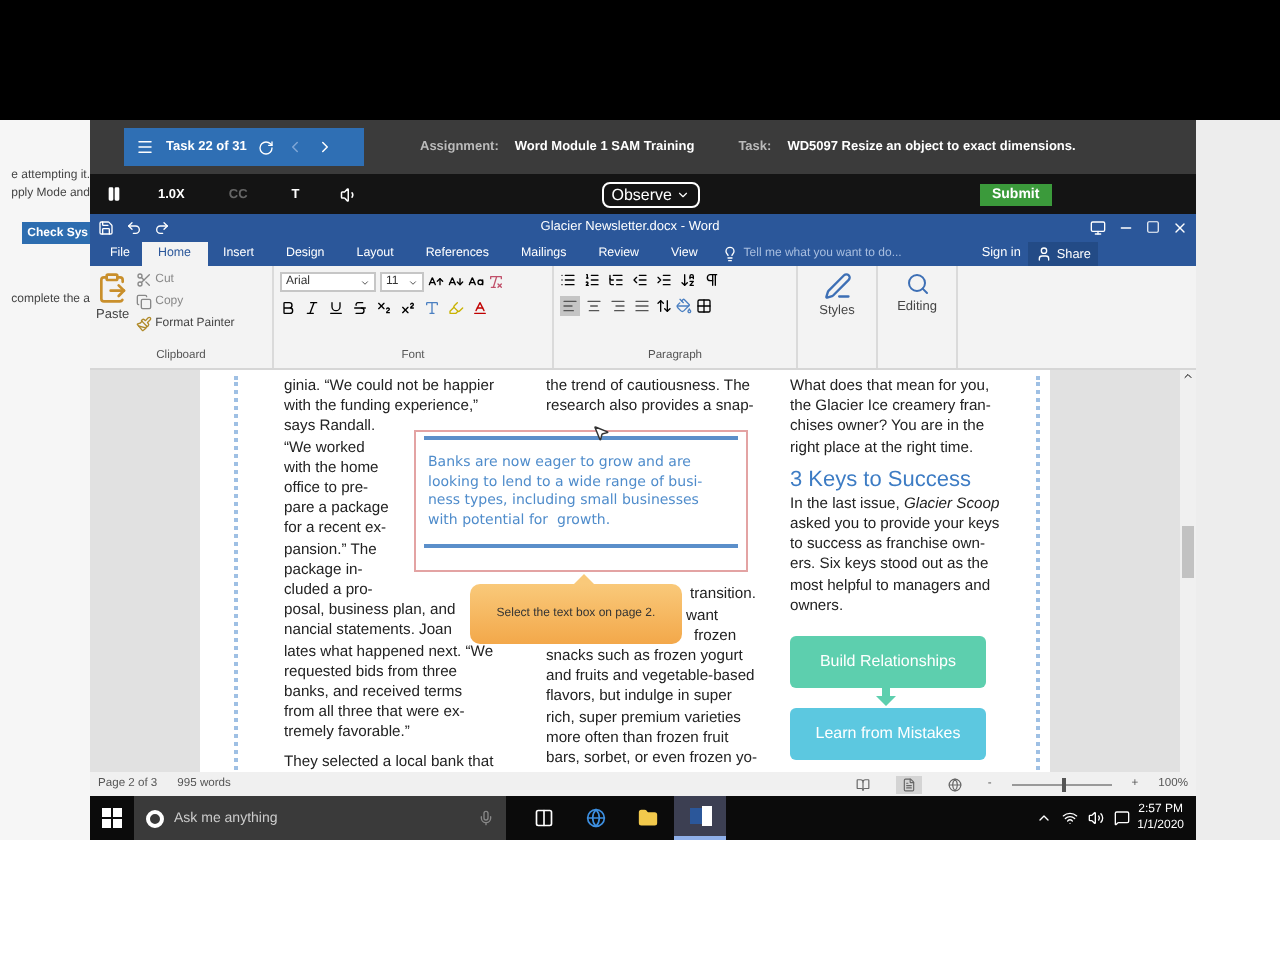 This screenshot has height=960, width=1280. I want to click on text-effects-icon, so click(432, 308).